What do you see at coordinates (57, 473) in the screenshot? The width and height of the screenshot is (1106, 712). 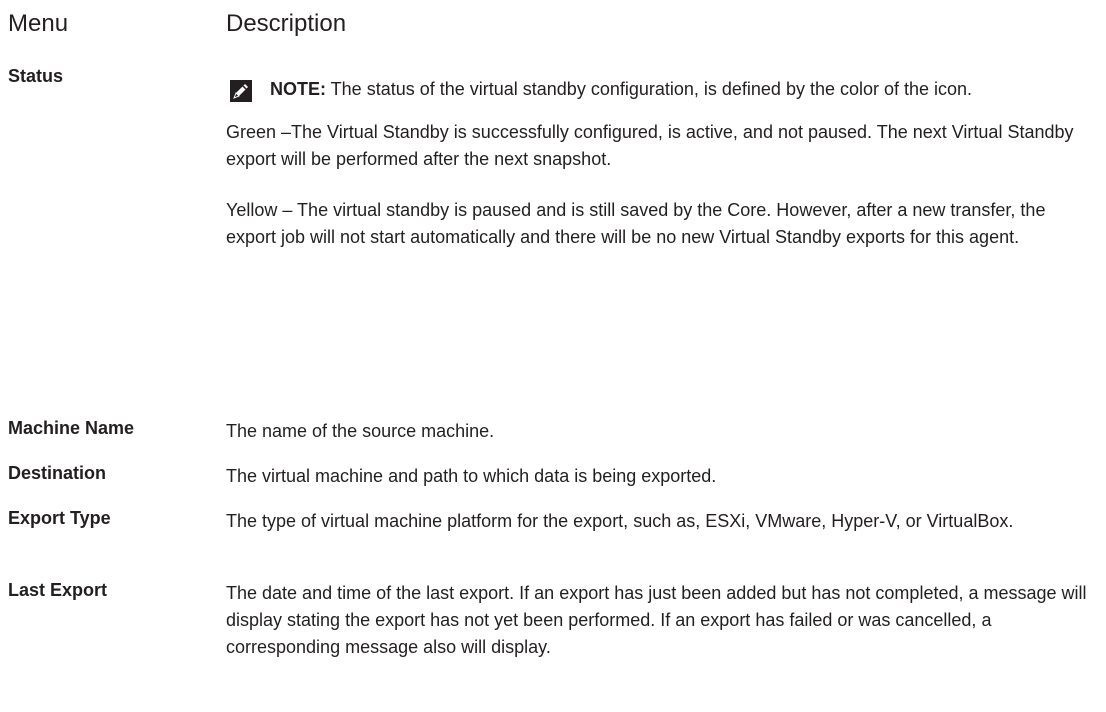 I see `term-destination: Destination` at bounding box center [57, 473].